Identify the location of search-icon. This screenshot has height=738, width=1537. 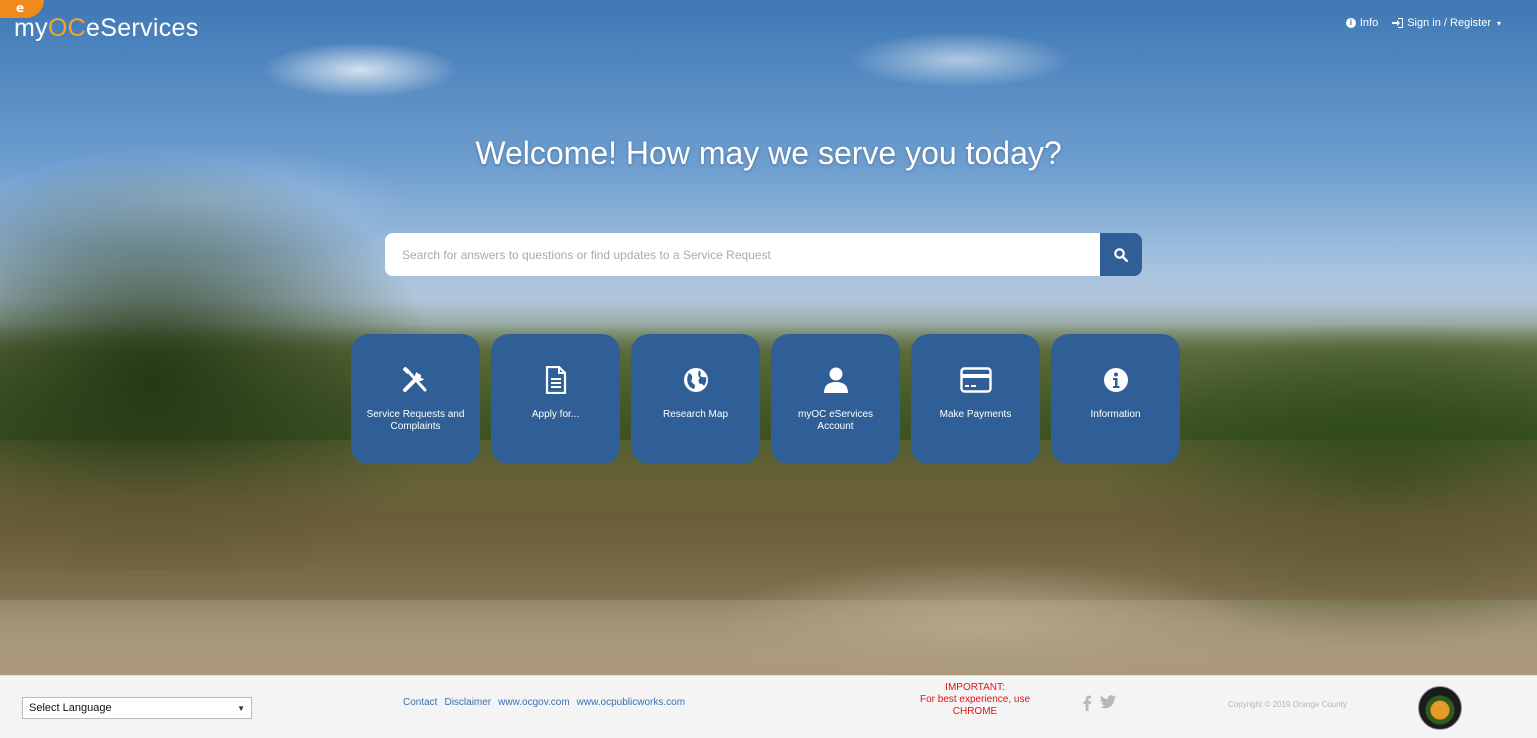
(1121, 254).